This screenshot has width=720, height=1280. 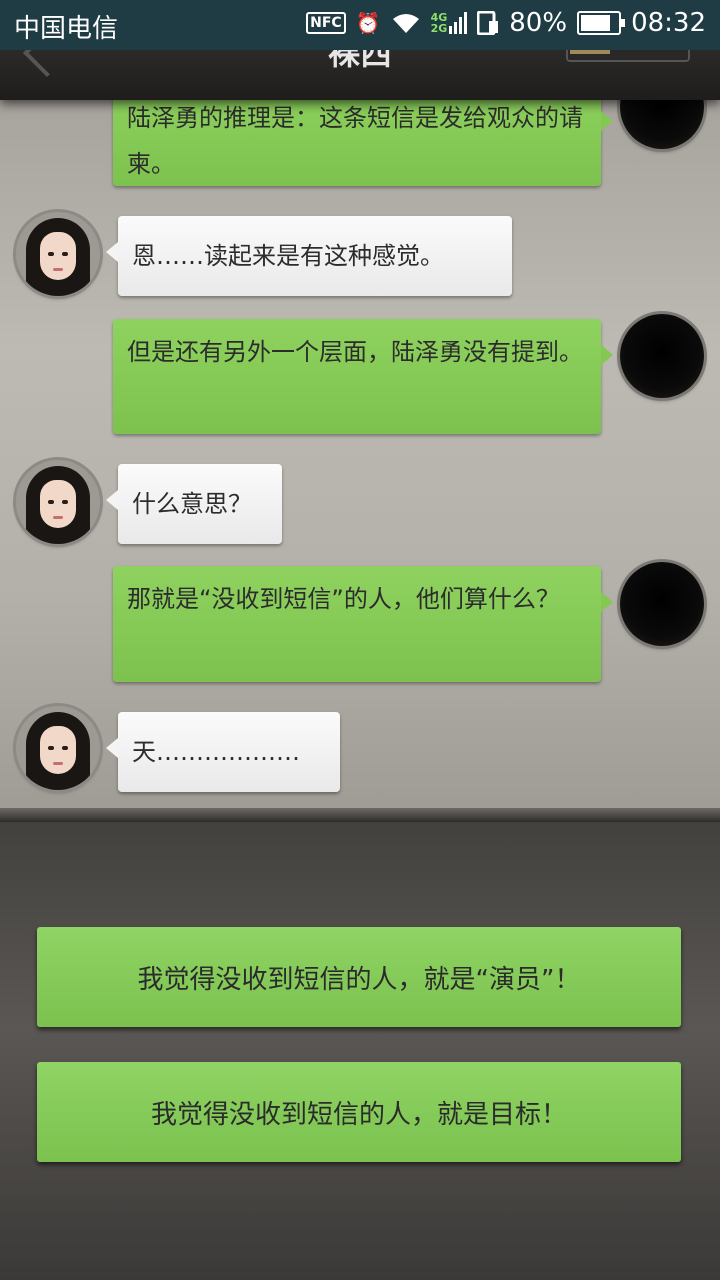 I want to click on message-bubble-incoming: 恩……读起来是有这种感觉。, so click(x=309, y=256).